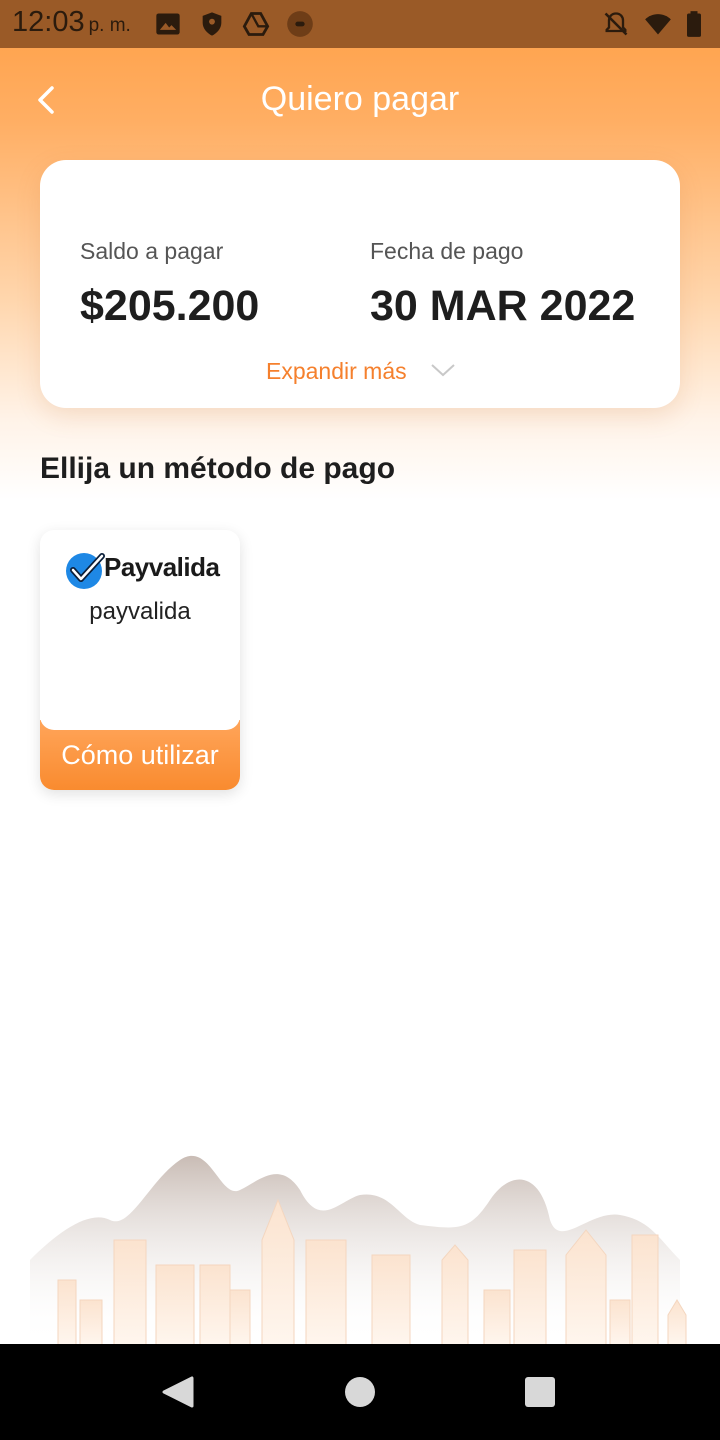  I want to click on recents-square-icon, so click(540, 1392).